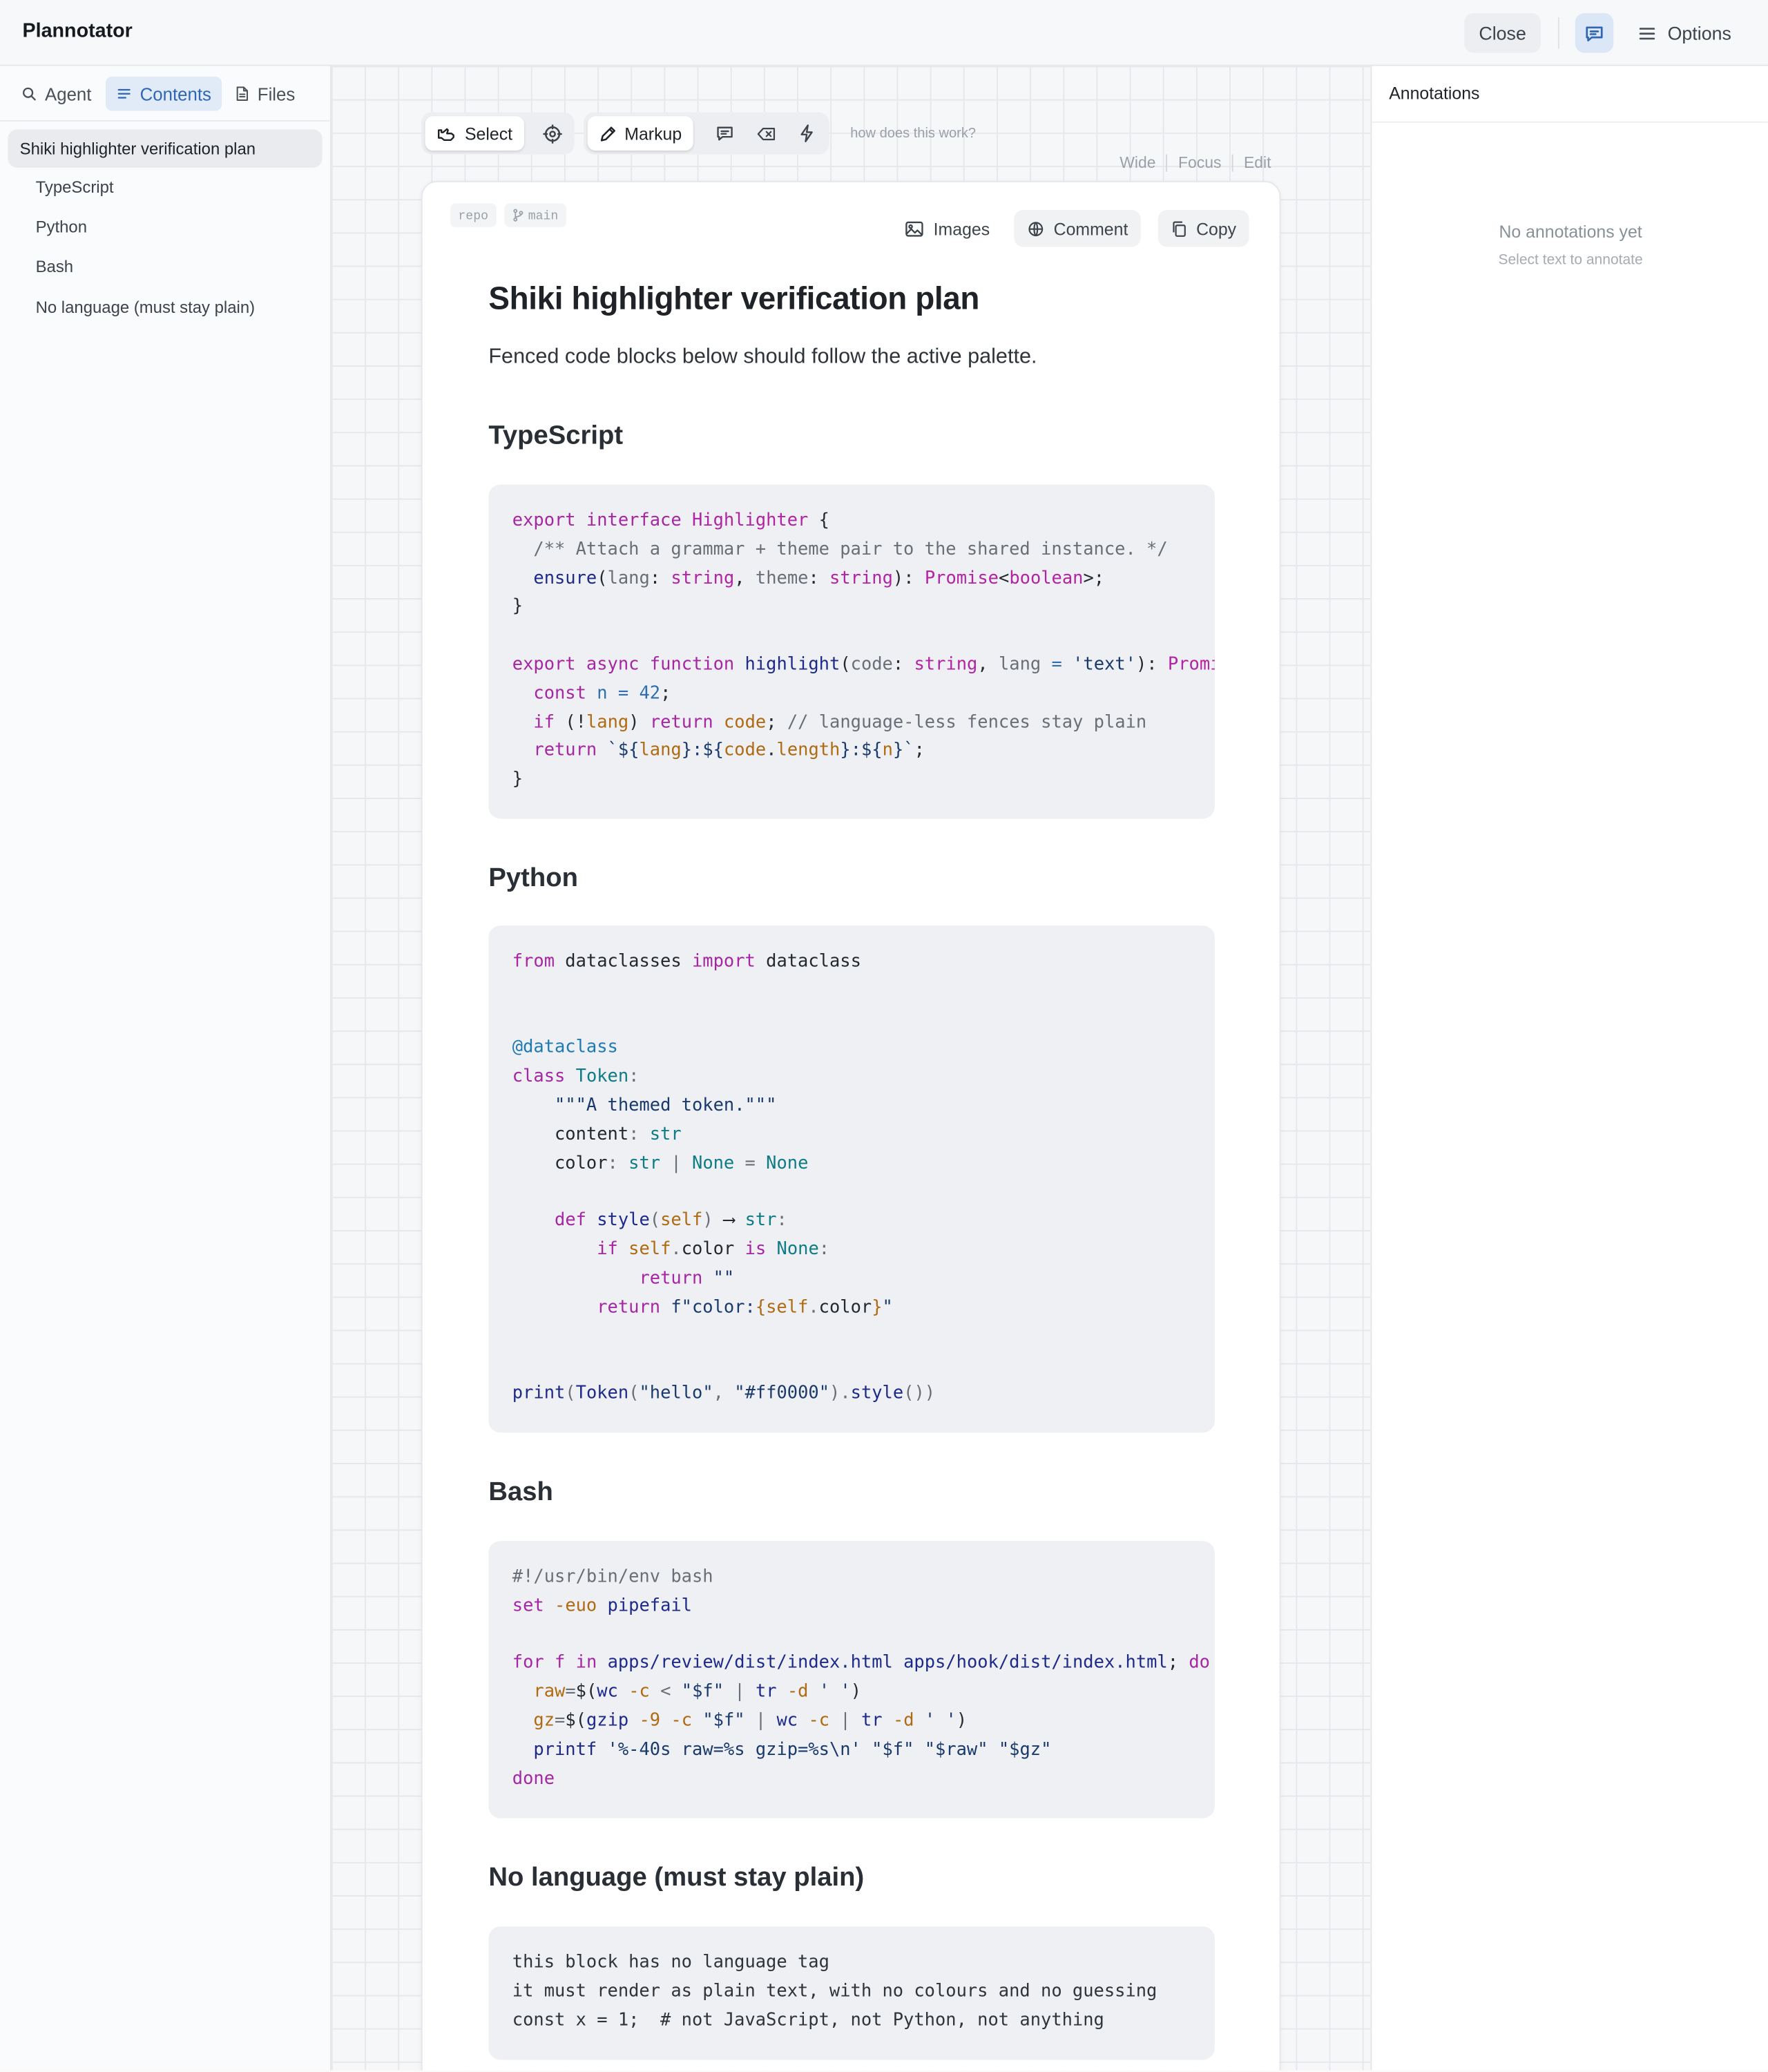 The image size is (1768, 2072). What do you see at coordinates (650, 693) in the screenshot?
I see `code-token: 42` at bounding box center [650, 693].